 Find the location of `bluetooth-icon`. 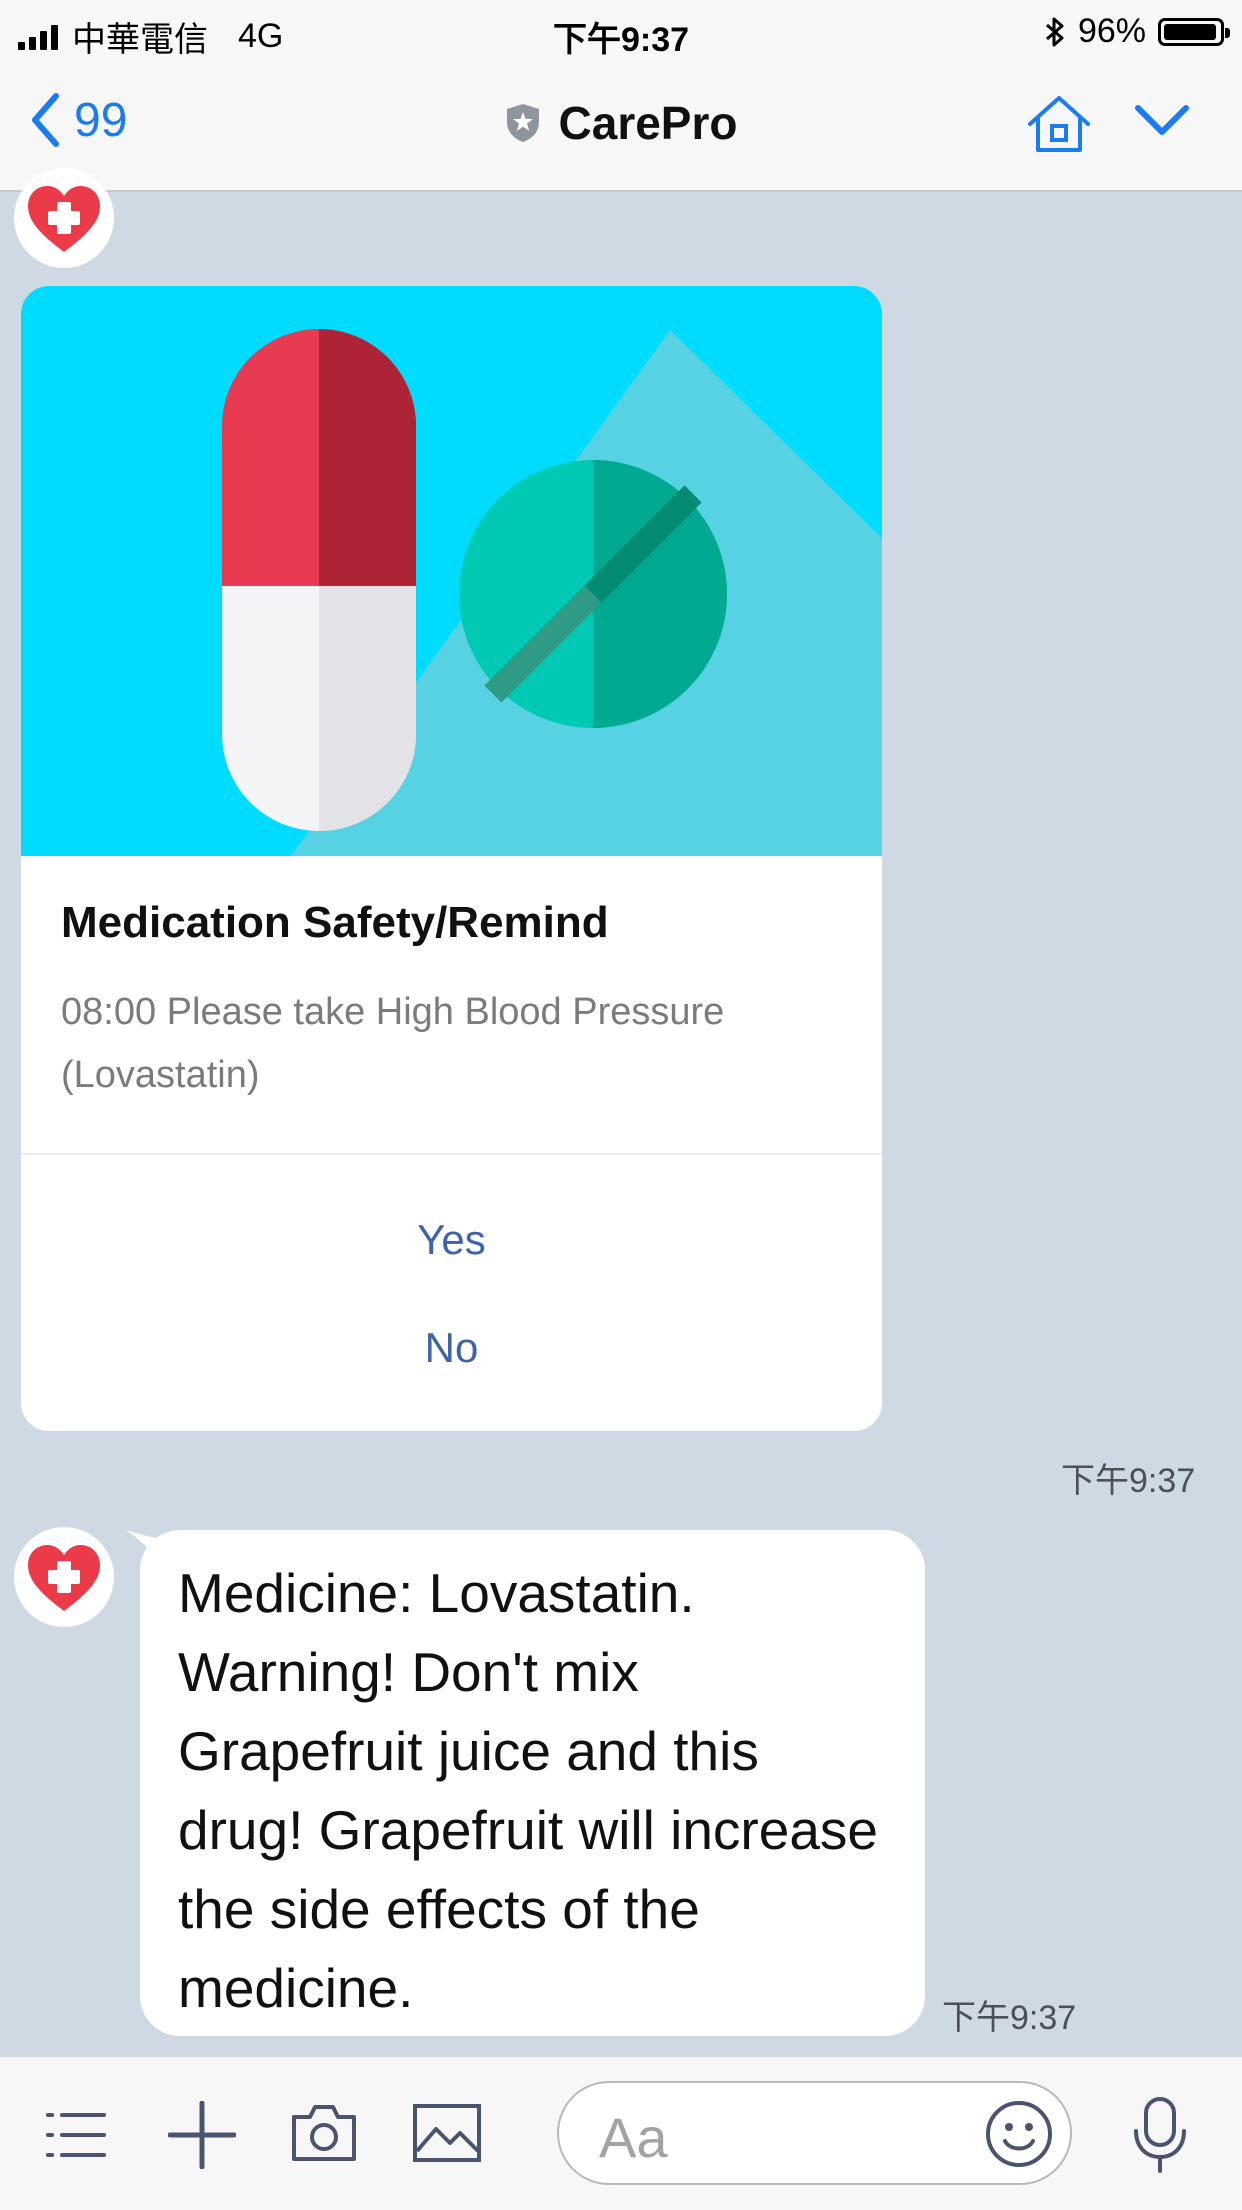

bluetooth-icon is located at coordinates (1054, 31).